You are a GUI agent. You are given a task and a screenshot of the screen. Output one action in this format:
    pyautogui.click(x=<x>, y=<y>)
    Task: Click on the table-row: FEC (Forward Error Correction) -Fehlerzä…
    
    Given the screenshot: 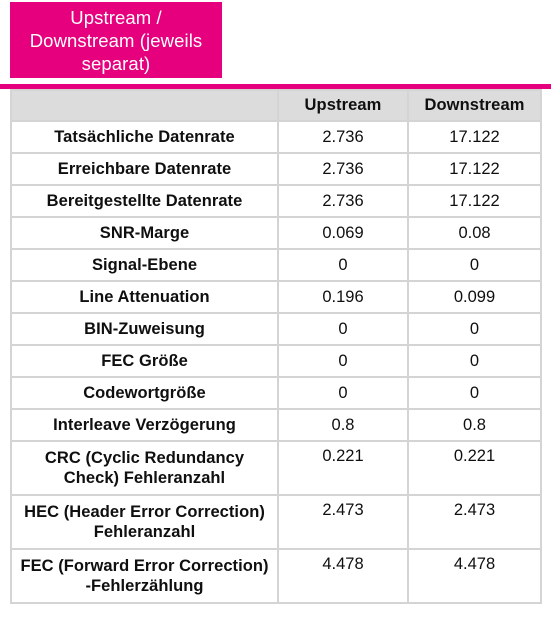 What is the action you would take?
    pyautogui.click(x=276, y=576)
    